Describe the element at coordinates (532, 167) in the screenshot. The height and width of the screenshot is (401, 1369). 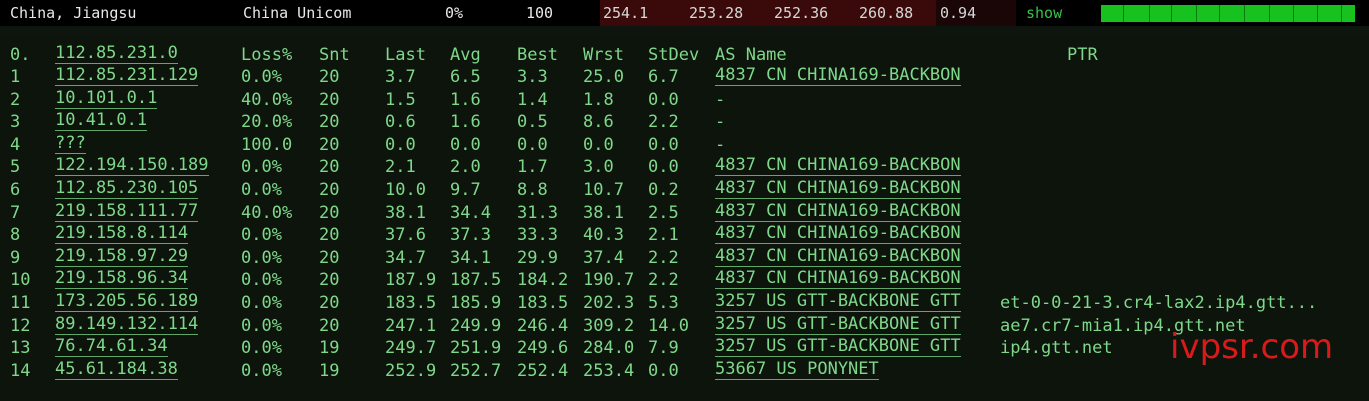
I see `hop-best: 1.7` at that location.